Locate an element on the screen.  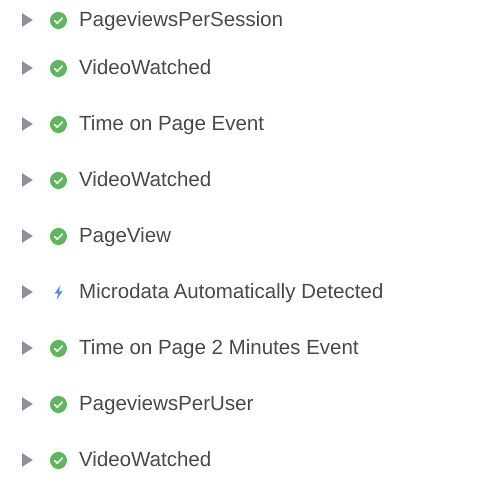
event-name: Microdata Automatically Detected is located at coordinates (231, 292).